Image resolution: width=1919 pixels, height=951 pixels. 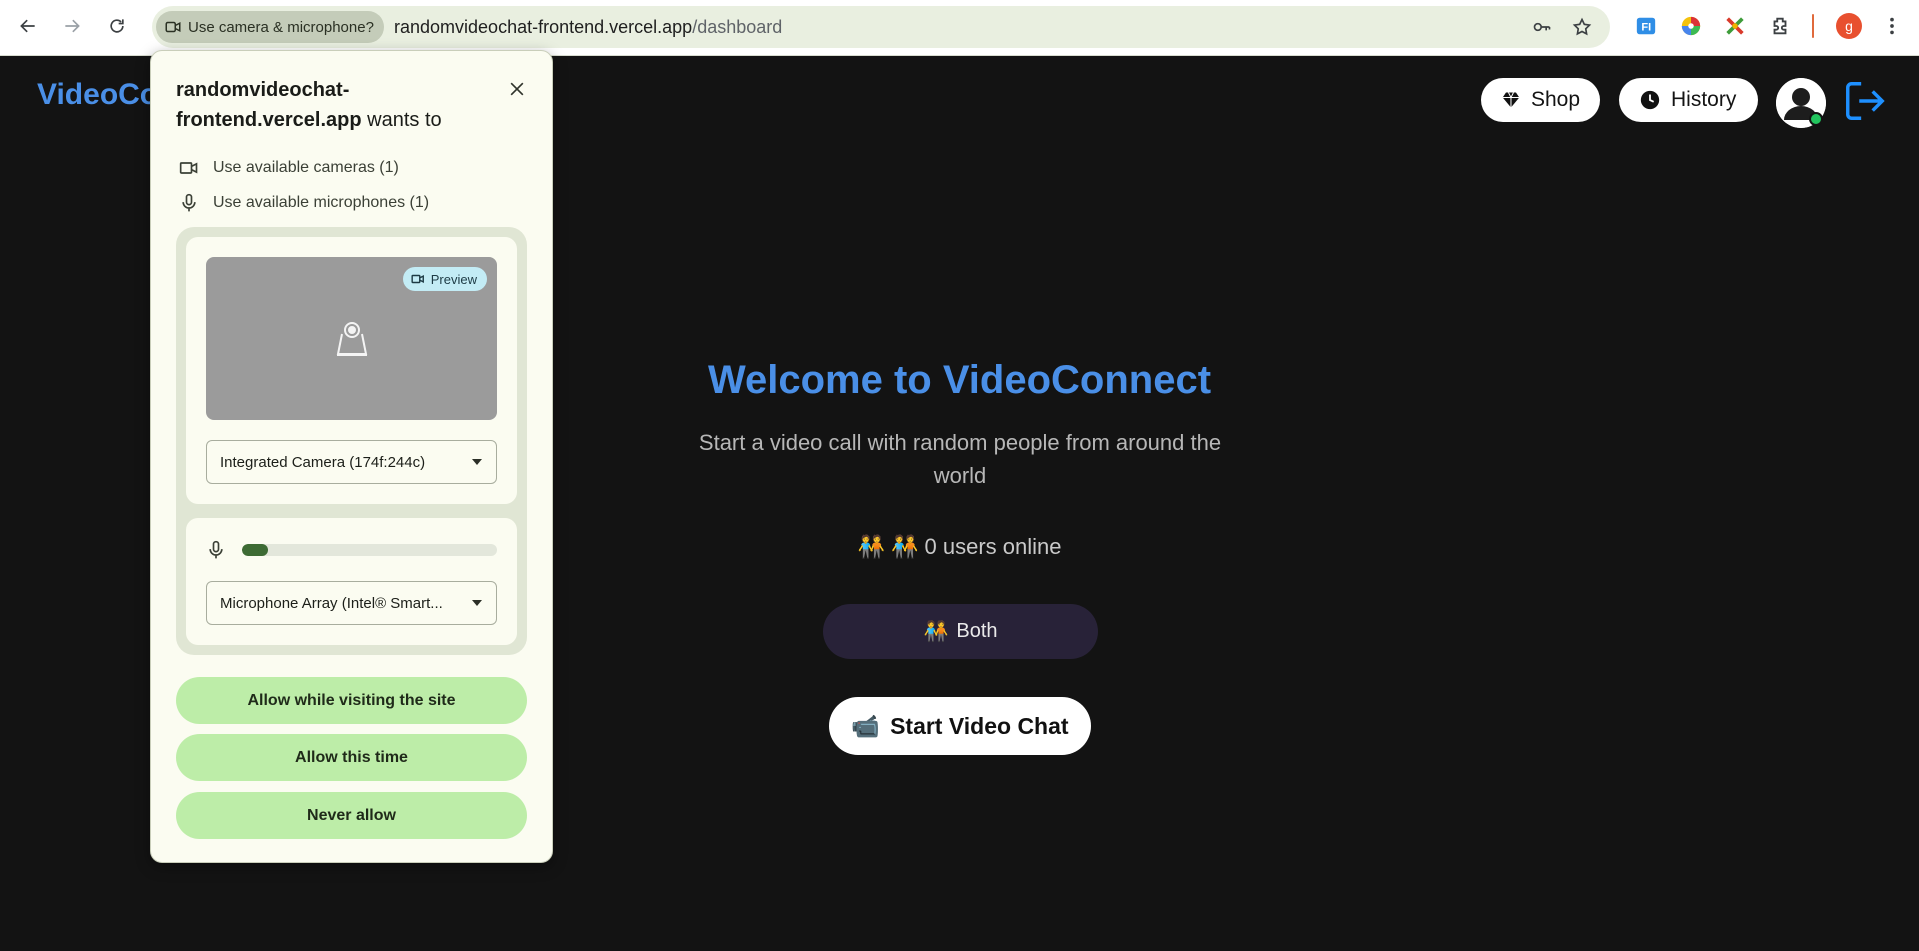 I want to click on permission-chip-label: Use camera & microphone?, so click(x=281, y=27).